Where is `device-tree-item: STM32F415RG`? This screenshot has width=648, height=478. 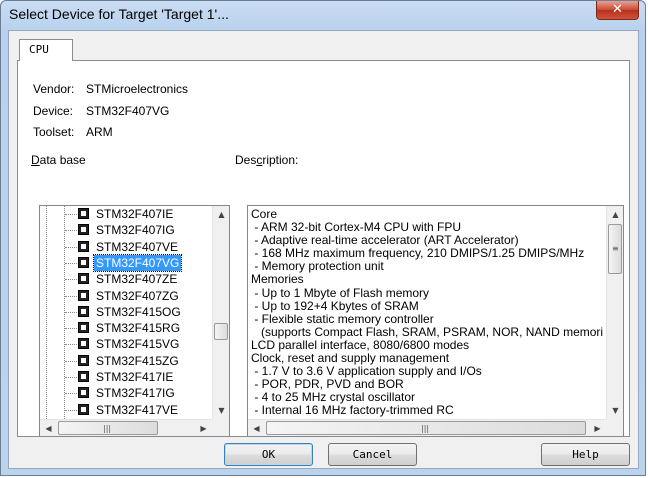 device-tree-item: STM32F415RG is located at coordinates (126, 328).